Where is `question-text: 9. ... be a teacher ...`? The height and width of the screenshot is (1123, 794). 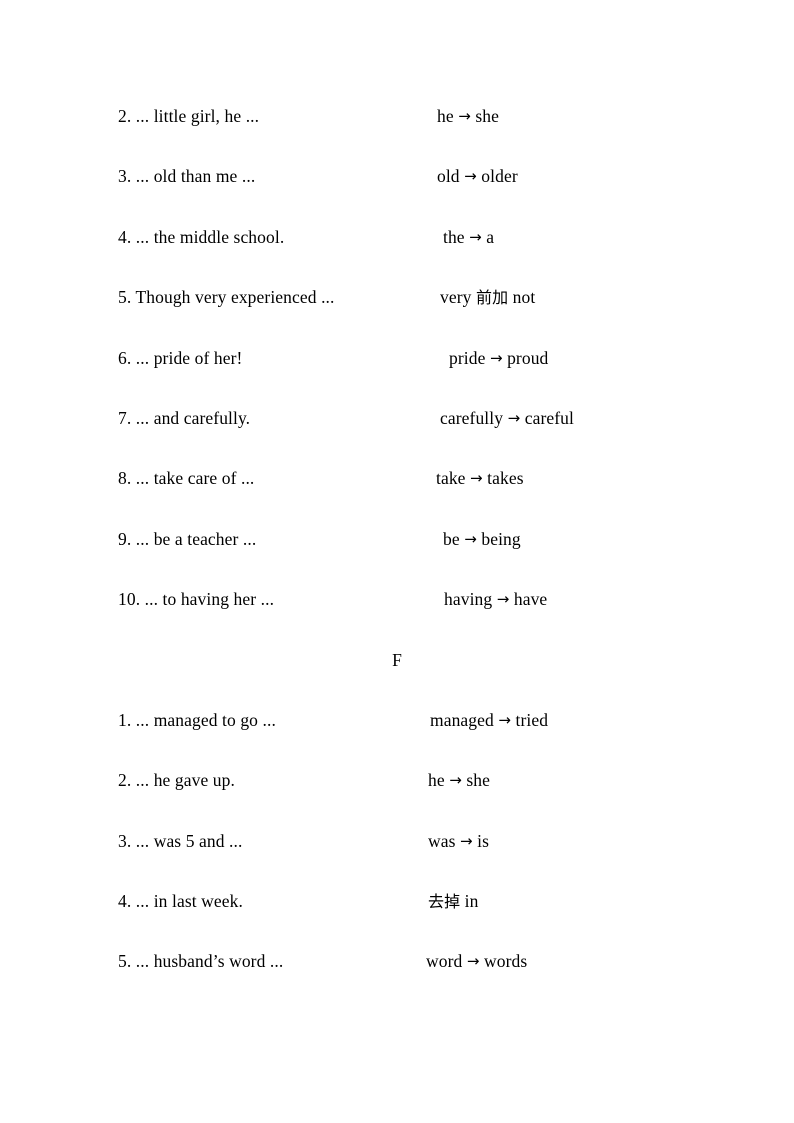
question-text: 9. ... be a teacher ... is located at coordinates (187, 538).